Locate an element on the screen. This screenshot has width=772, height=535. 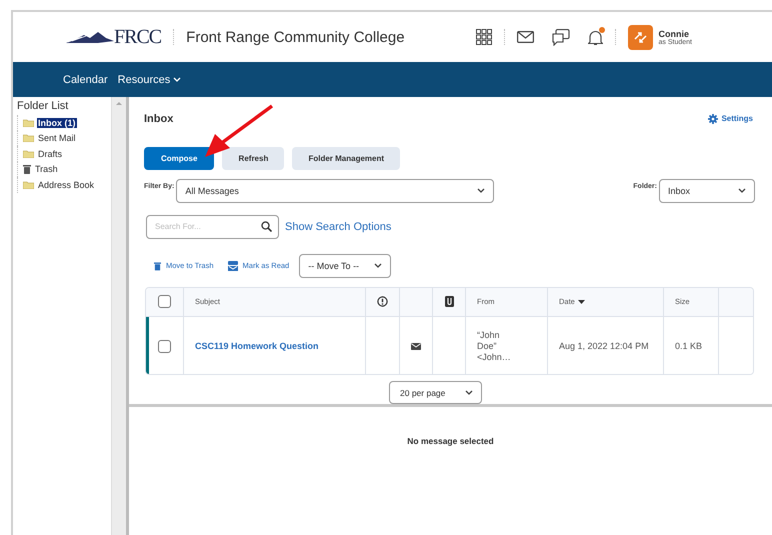
size-text: 0.1 KB is located at coordinates (688, 346).